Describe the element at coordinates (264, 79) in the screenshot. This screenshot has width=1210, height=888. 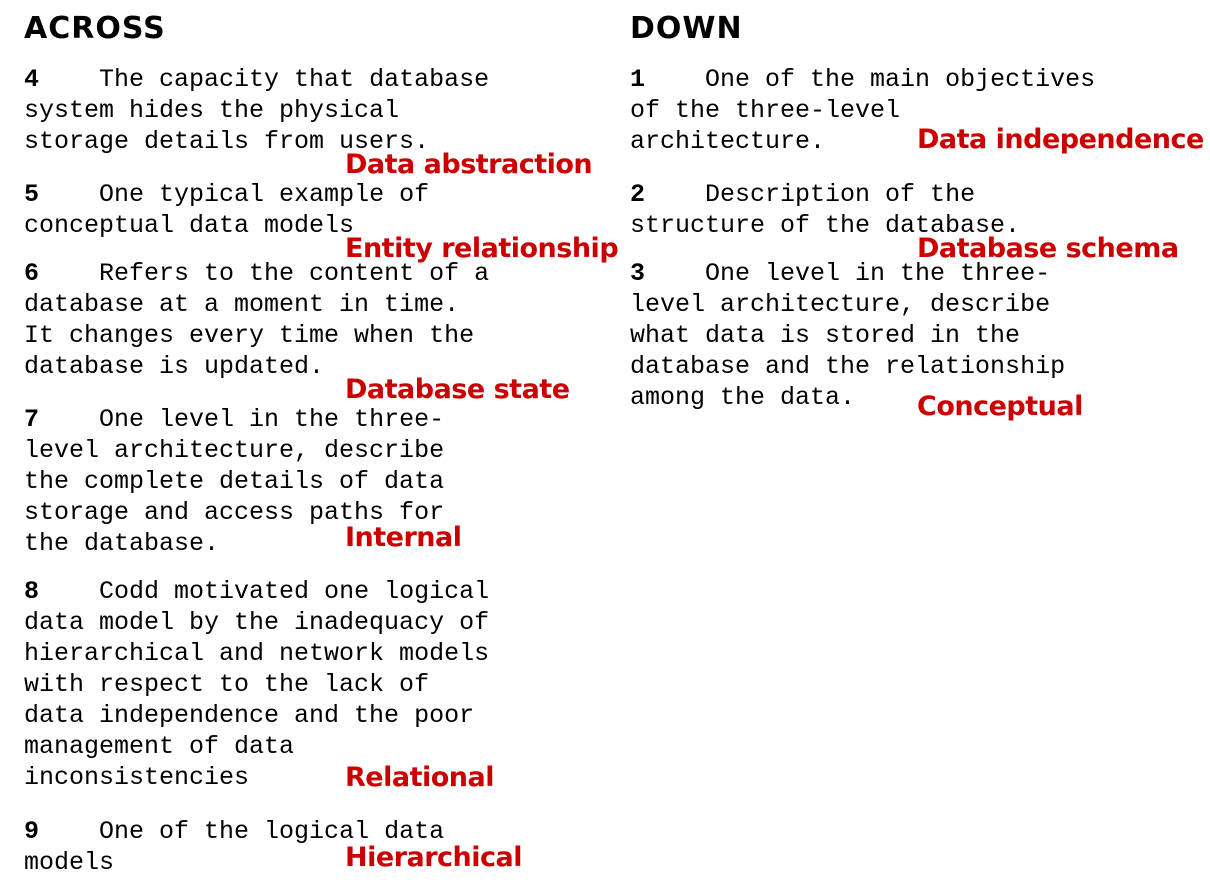
I see `clue-line: The capacity that database` at that location.